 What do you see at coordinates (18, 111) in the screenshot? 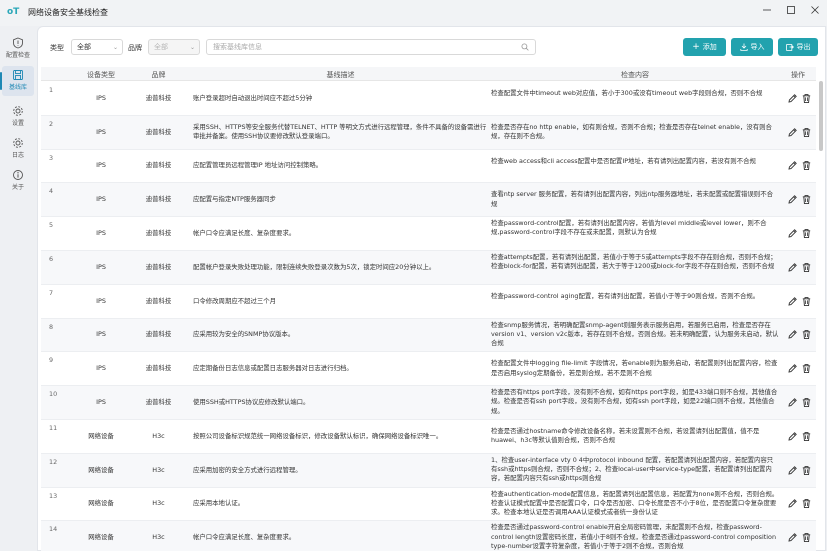
I see `gear-icon` at bounding box center [18, 111].